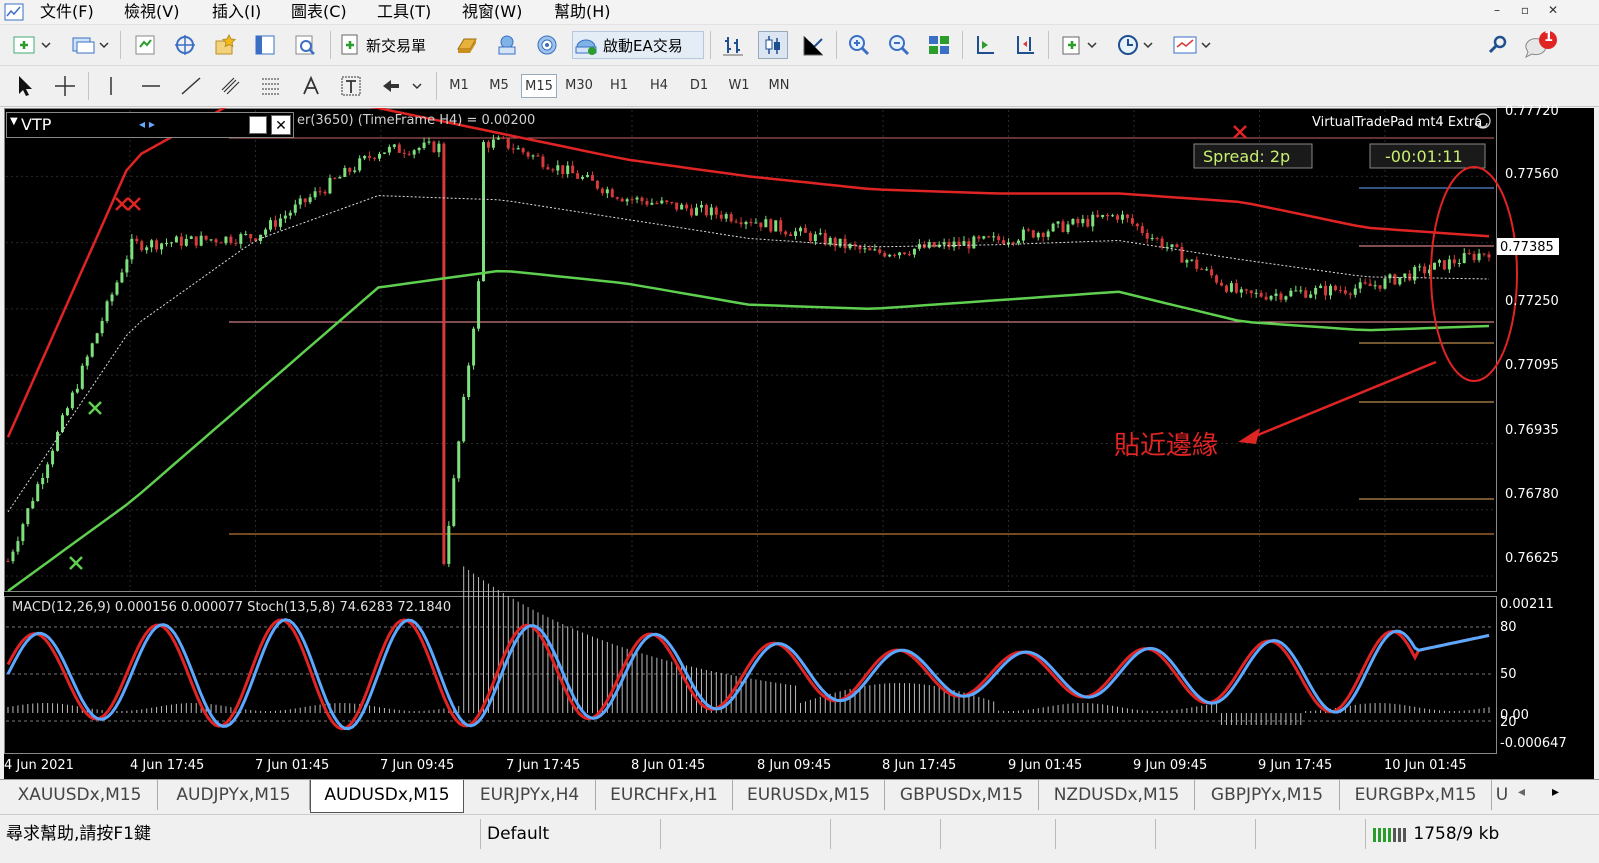 Image resolution: width=1599 pixels, height=863 pixels. What do you see at coordinates (319, 12) in the screenshot?
I see `menu-charts: 圖表(C)` at bounding box center [319, 12].